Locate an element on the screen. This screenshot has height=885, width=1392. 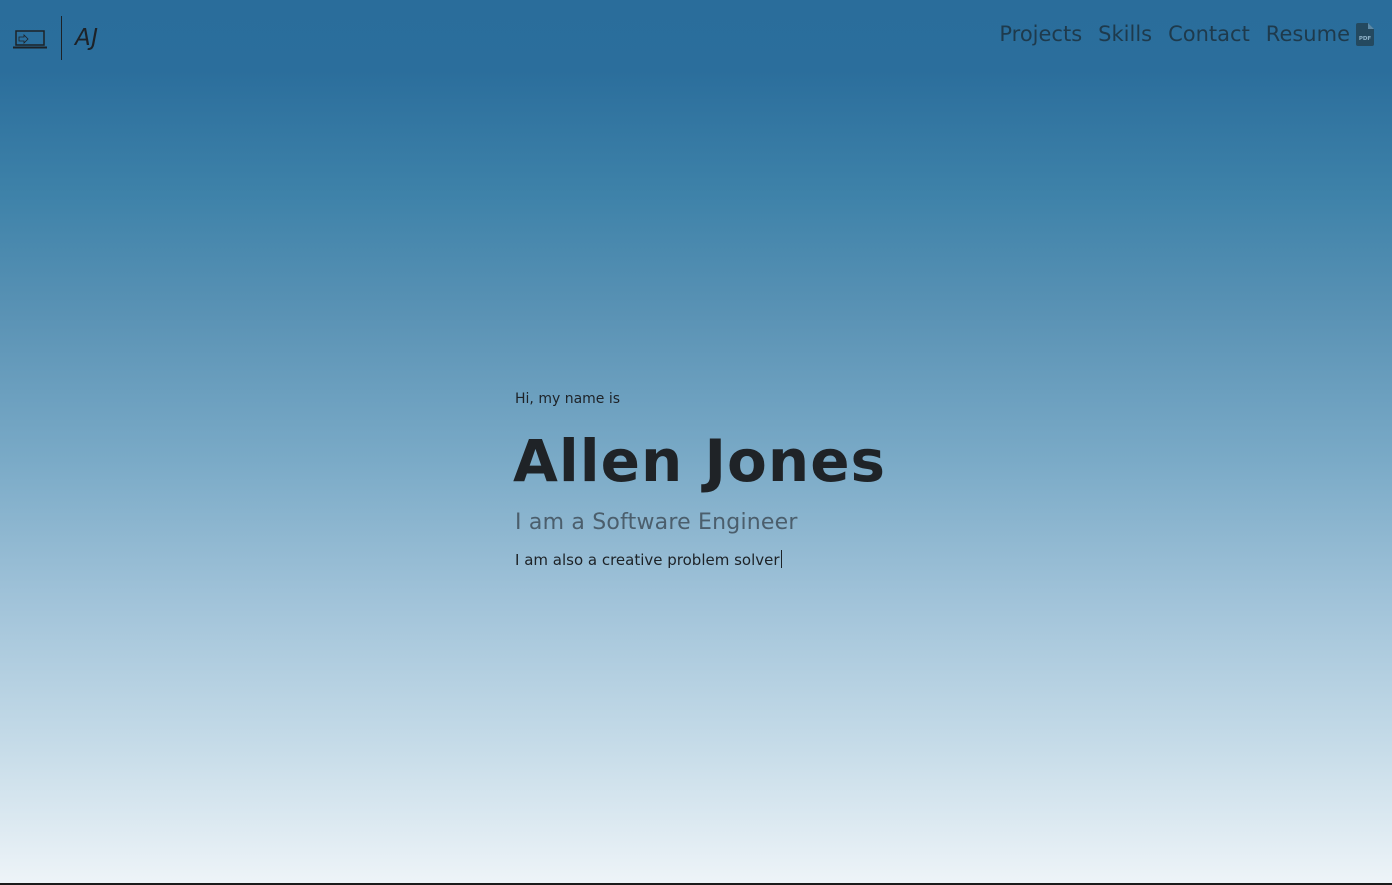
brand: AJ is located at coordinates (55, 38).